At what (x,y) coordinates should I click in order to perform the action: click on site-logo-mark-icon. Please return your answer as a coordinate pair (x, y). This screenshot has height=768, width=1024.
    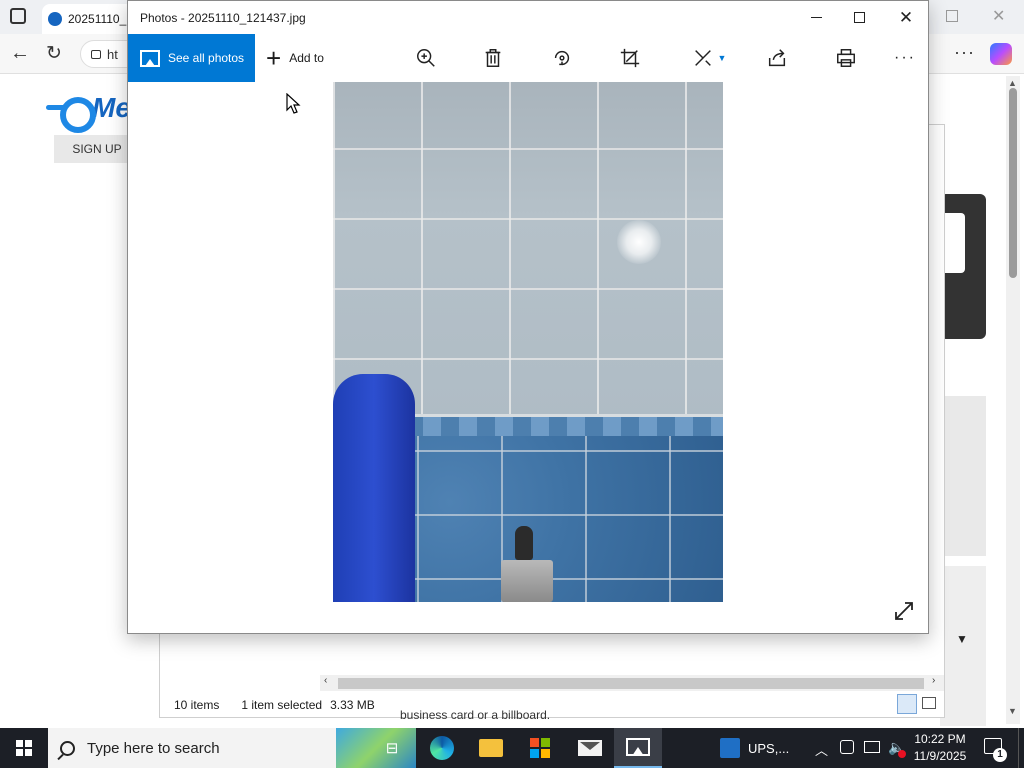
    Looking at the image, I should click on (71, 113).